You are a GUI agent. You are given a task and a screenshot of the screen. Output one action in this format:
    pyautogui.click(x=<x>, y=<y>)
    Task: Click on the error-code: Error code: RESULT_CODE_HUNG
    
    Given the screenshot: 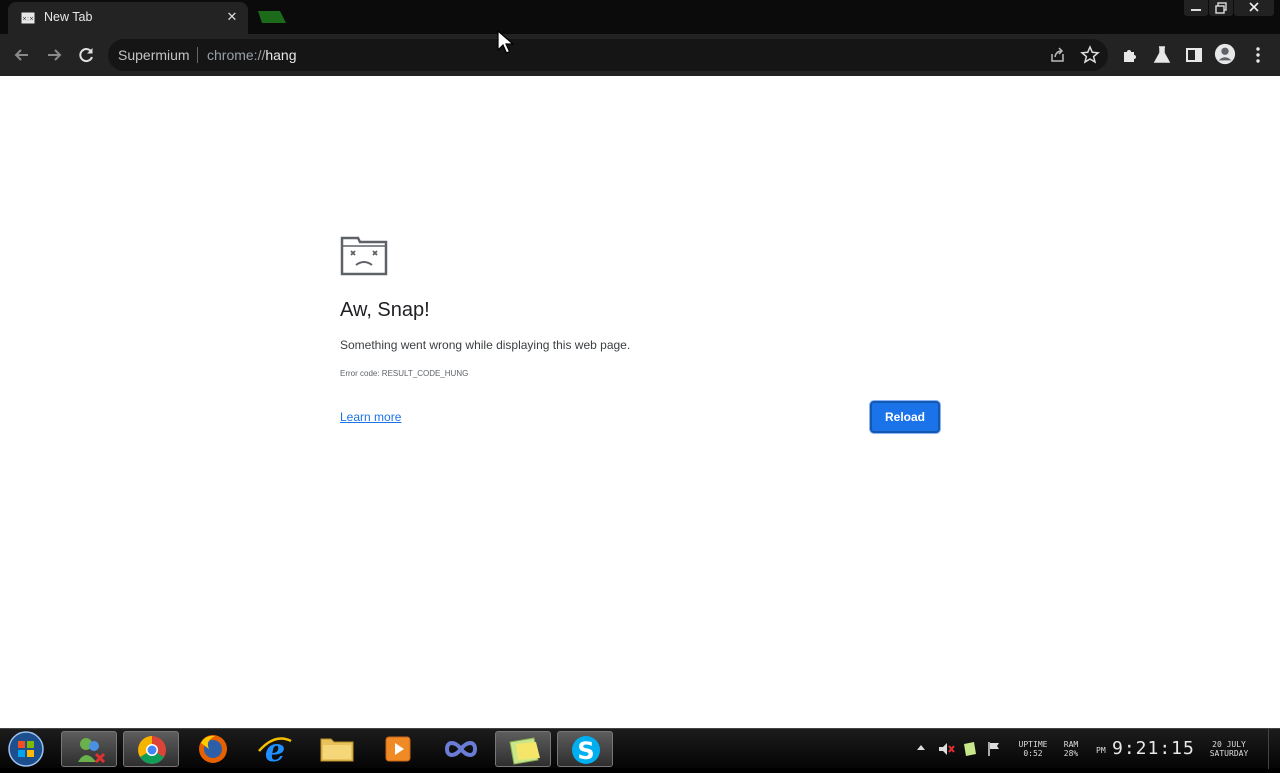 What is the action you would take?
    pyautogui.click(x=404, y=373)
    